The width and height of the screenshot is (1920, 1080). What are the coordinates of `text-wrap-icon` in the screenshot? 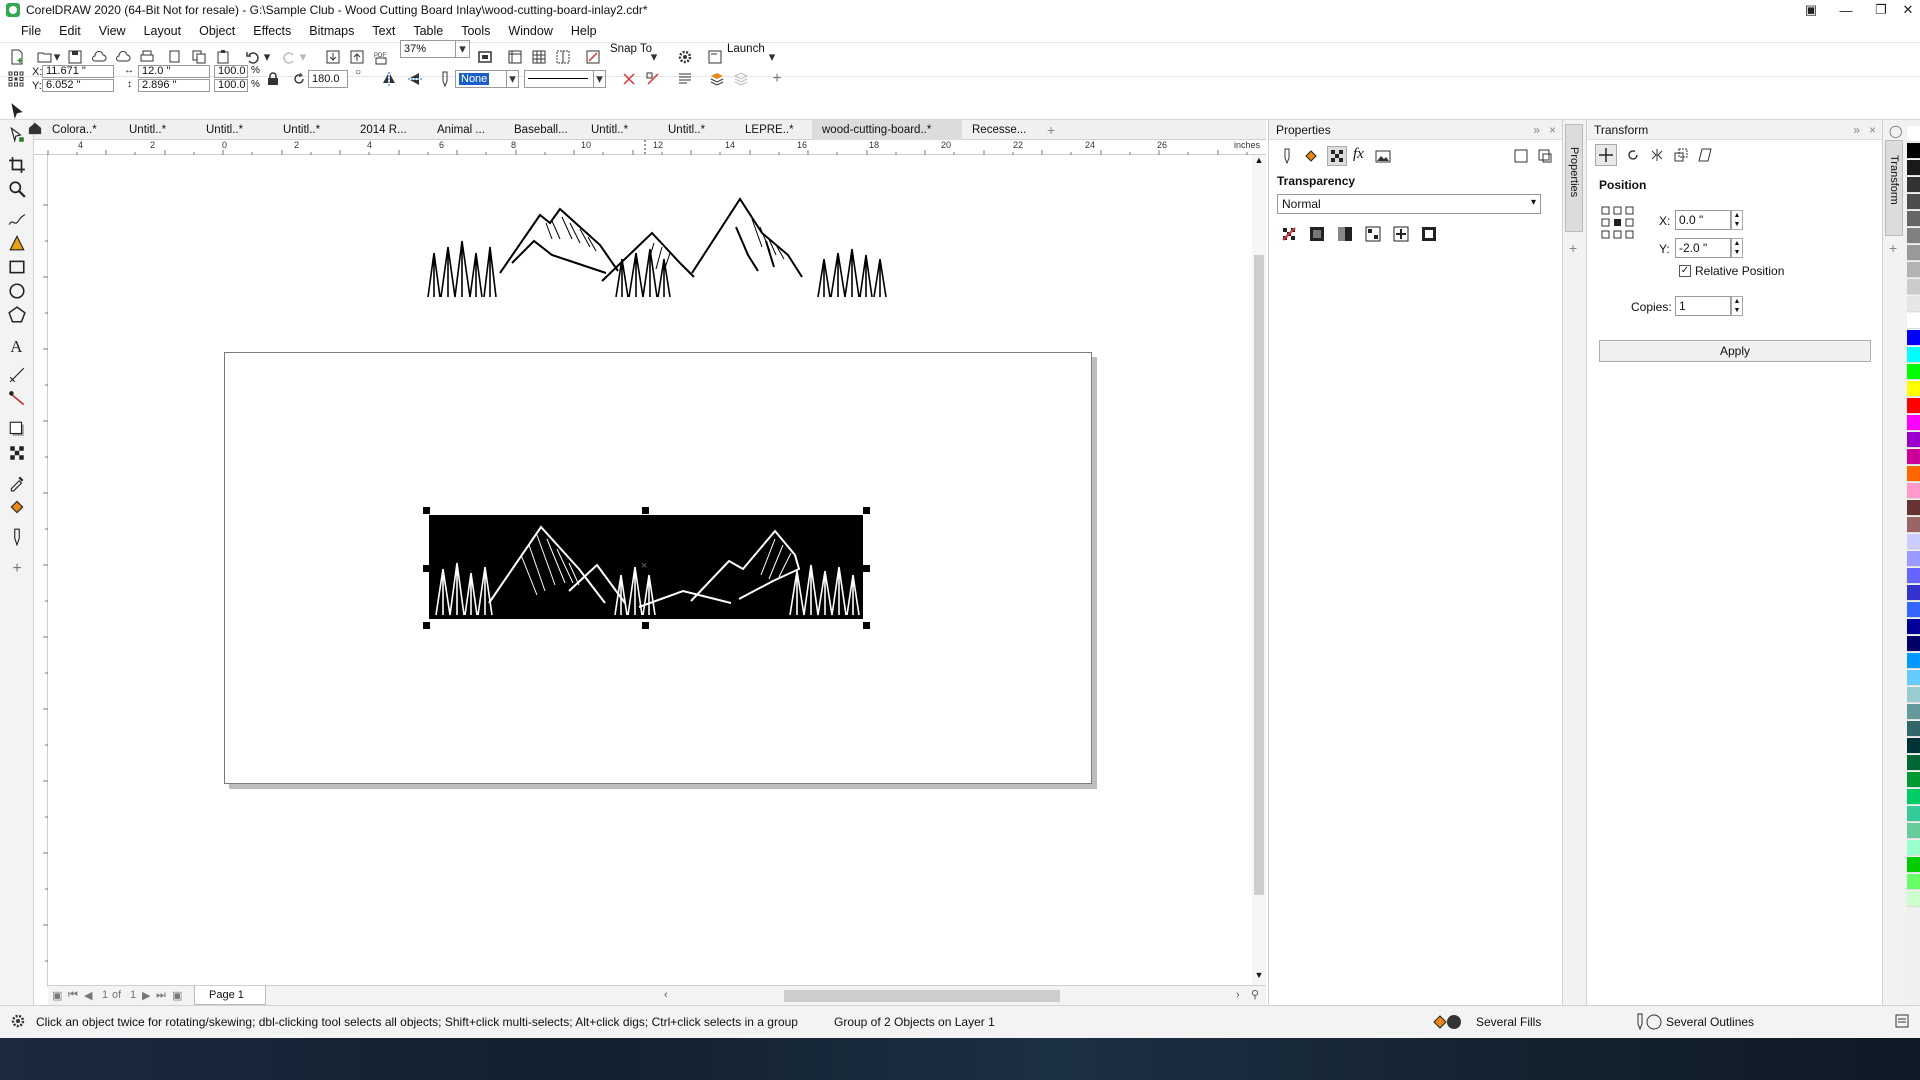 It's located at (685, 79).